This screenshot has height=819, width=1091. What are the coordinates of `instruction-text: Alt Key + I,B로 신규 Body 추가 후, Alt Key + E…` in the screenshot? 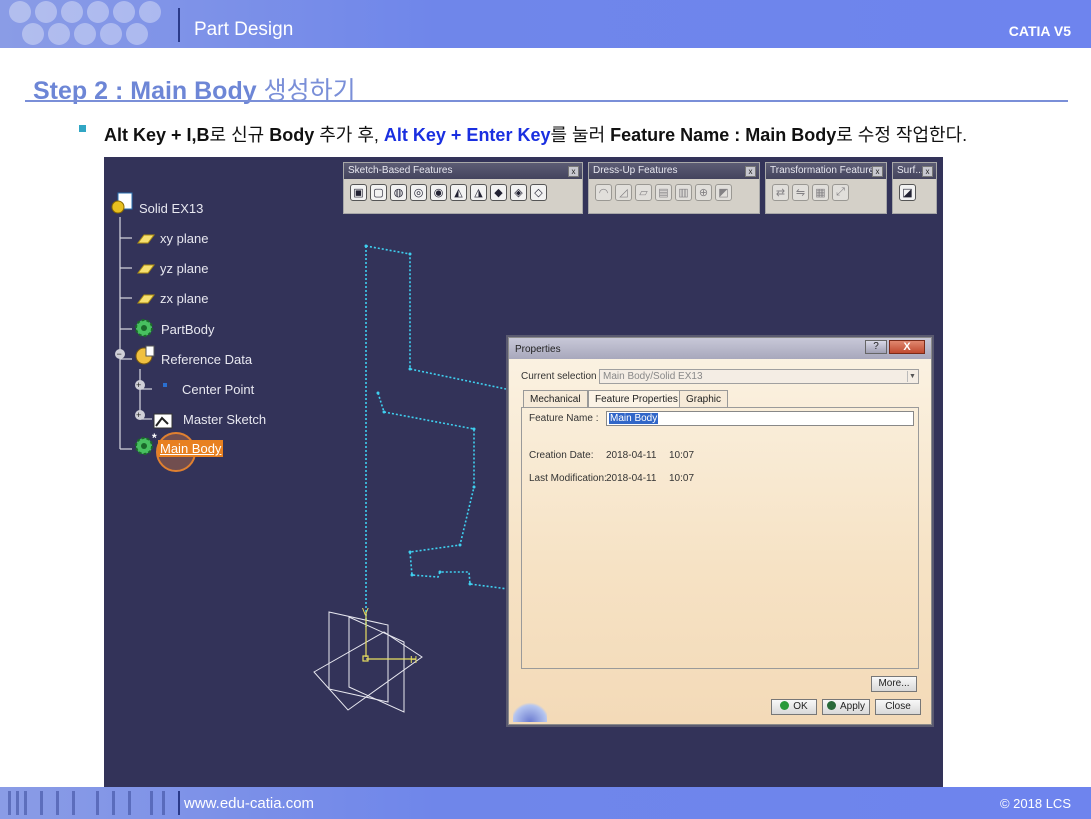 It's located at (535, 134).